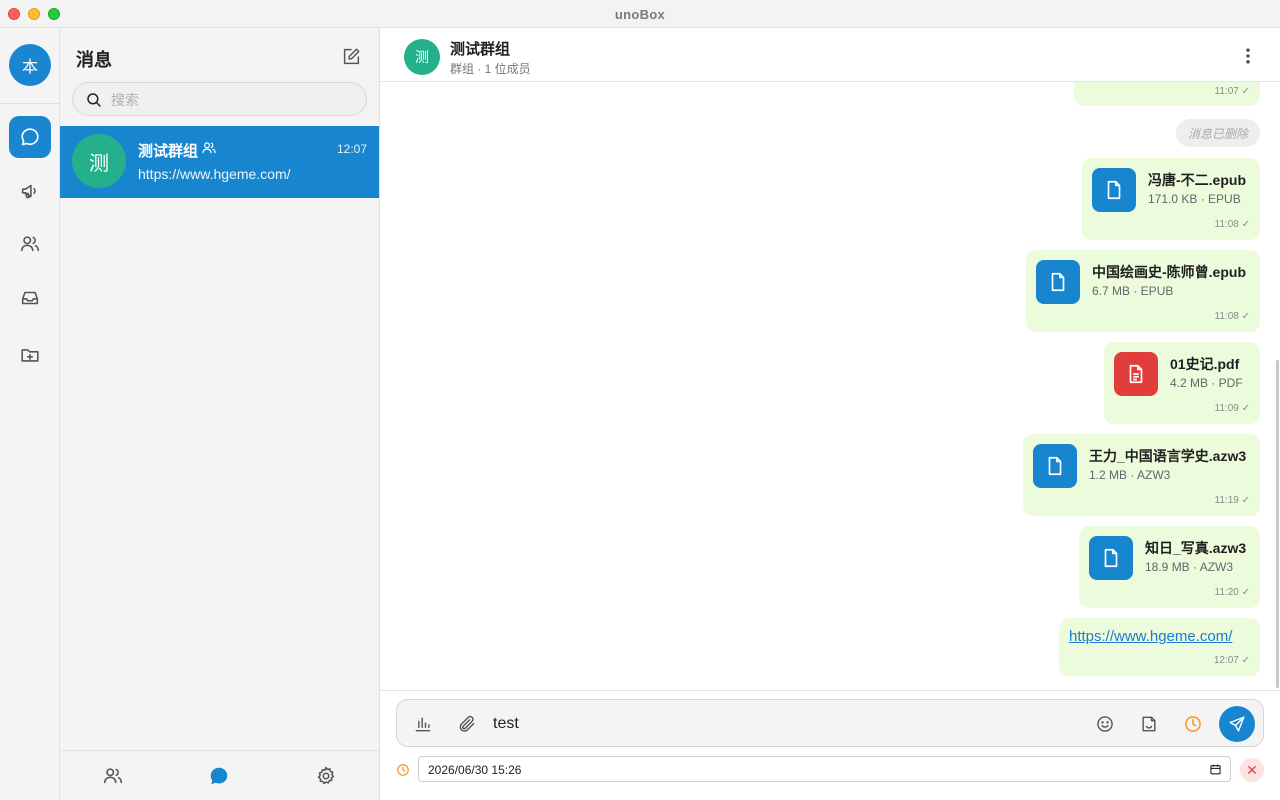  I want to click on chat-header: 测 测试群组 群组 · 1 位成员, so click(830, 55).